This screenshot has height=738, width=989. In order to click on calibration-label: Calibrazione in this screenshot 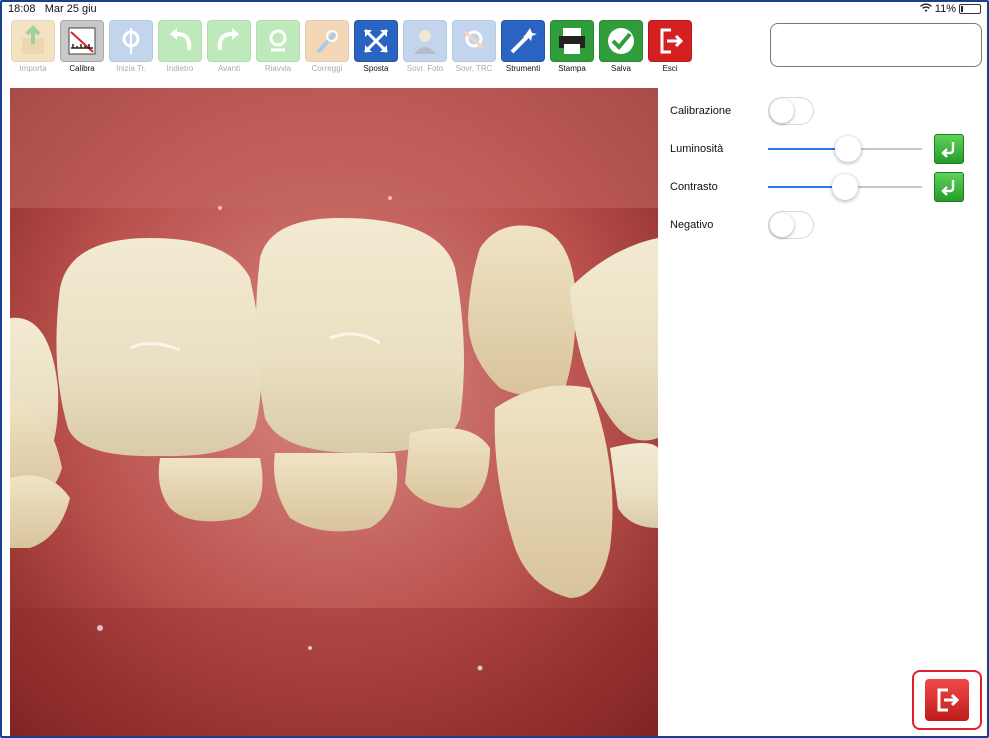, I will do `click(701, 111)`.